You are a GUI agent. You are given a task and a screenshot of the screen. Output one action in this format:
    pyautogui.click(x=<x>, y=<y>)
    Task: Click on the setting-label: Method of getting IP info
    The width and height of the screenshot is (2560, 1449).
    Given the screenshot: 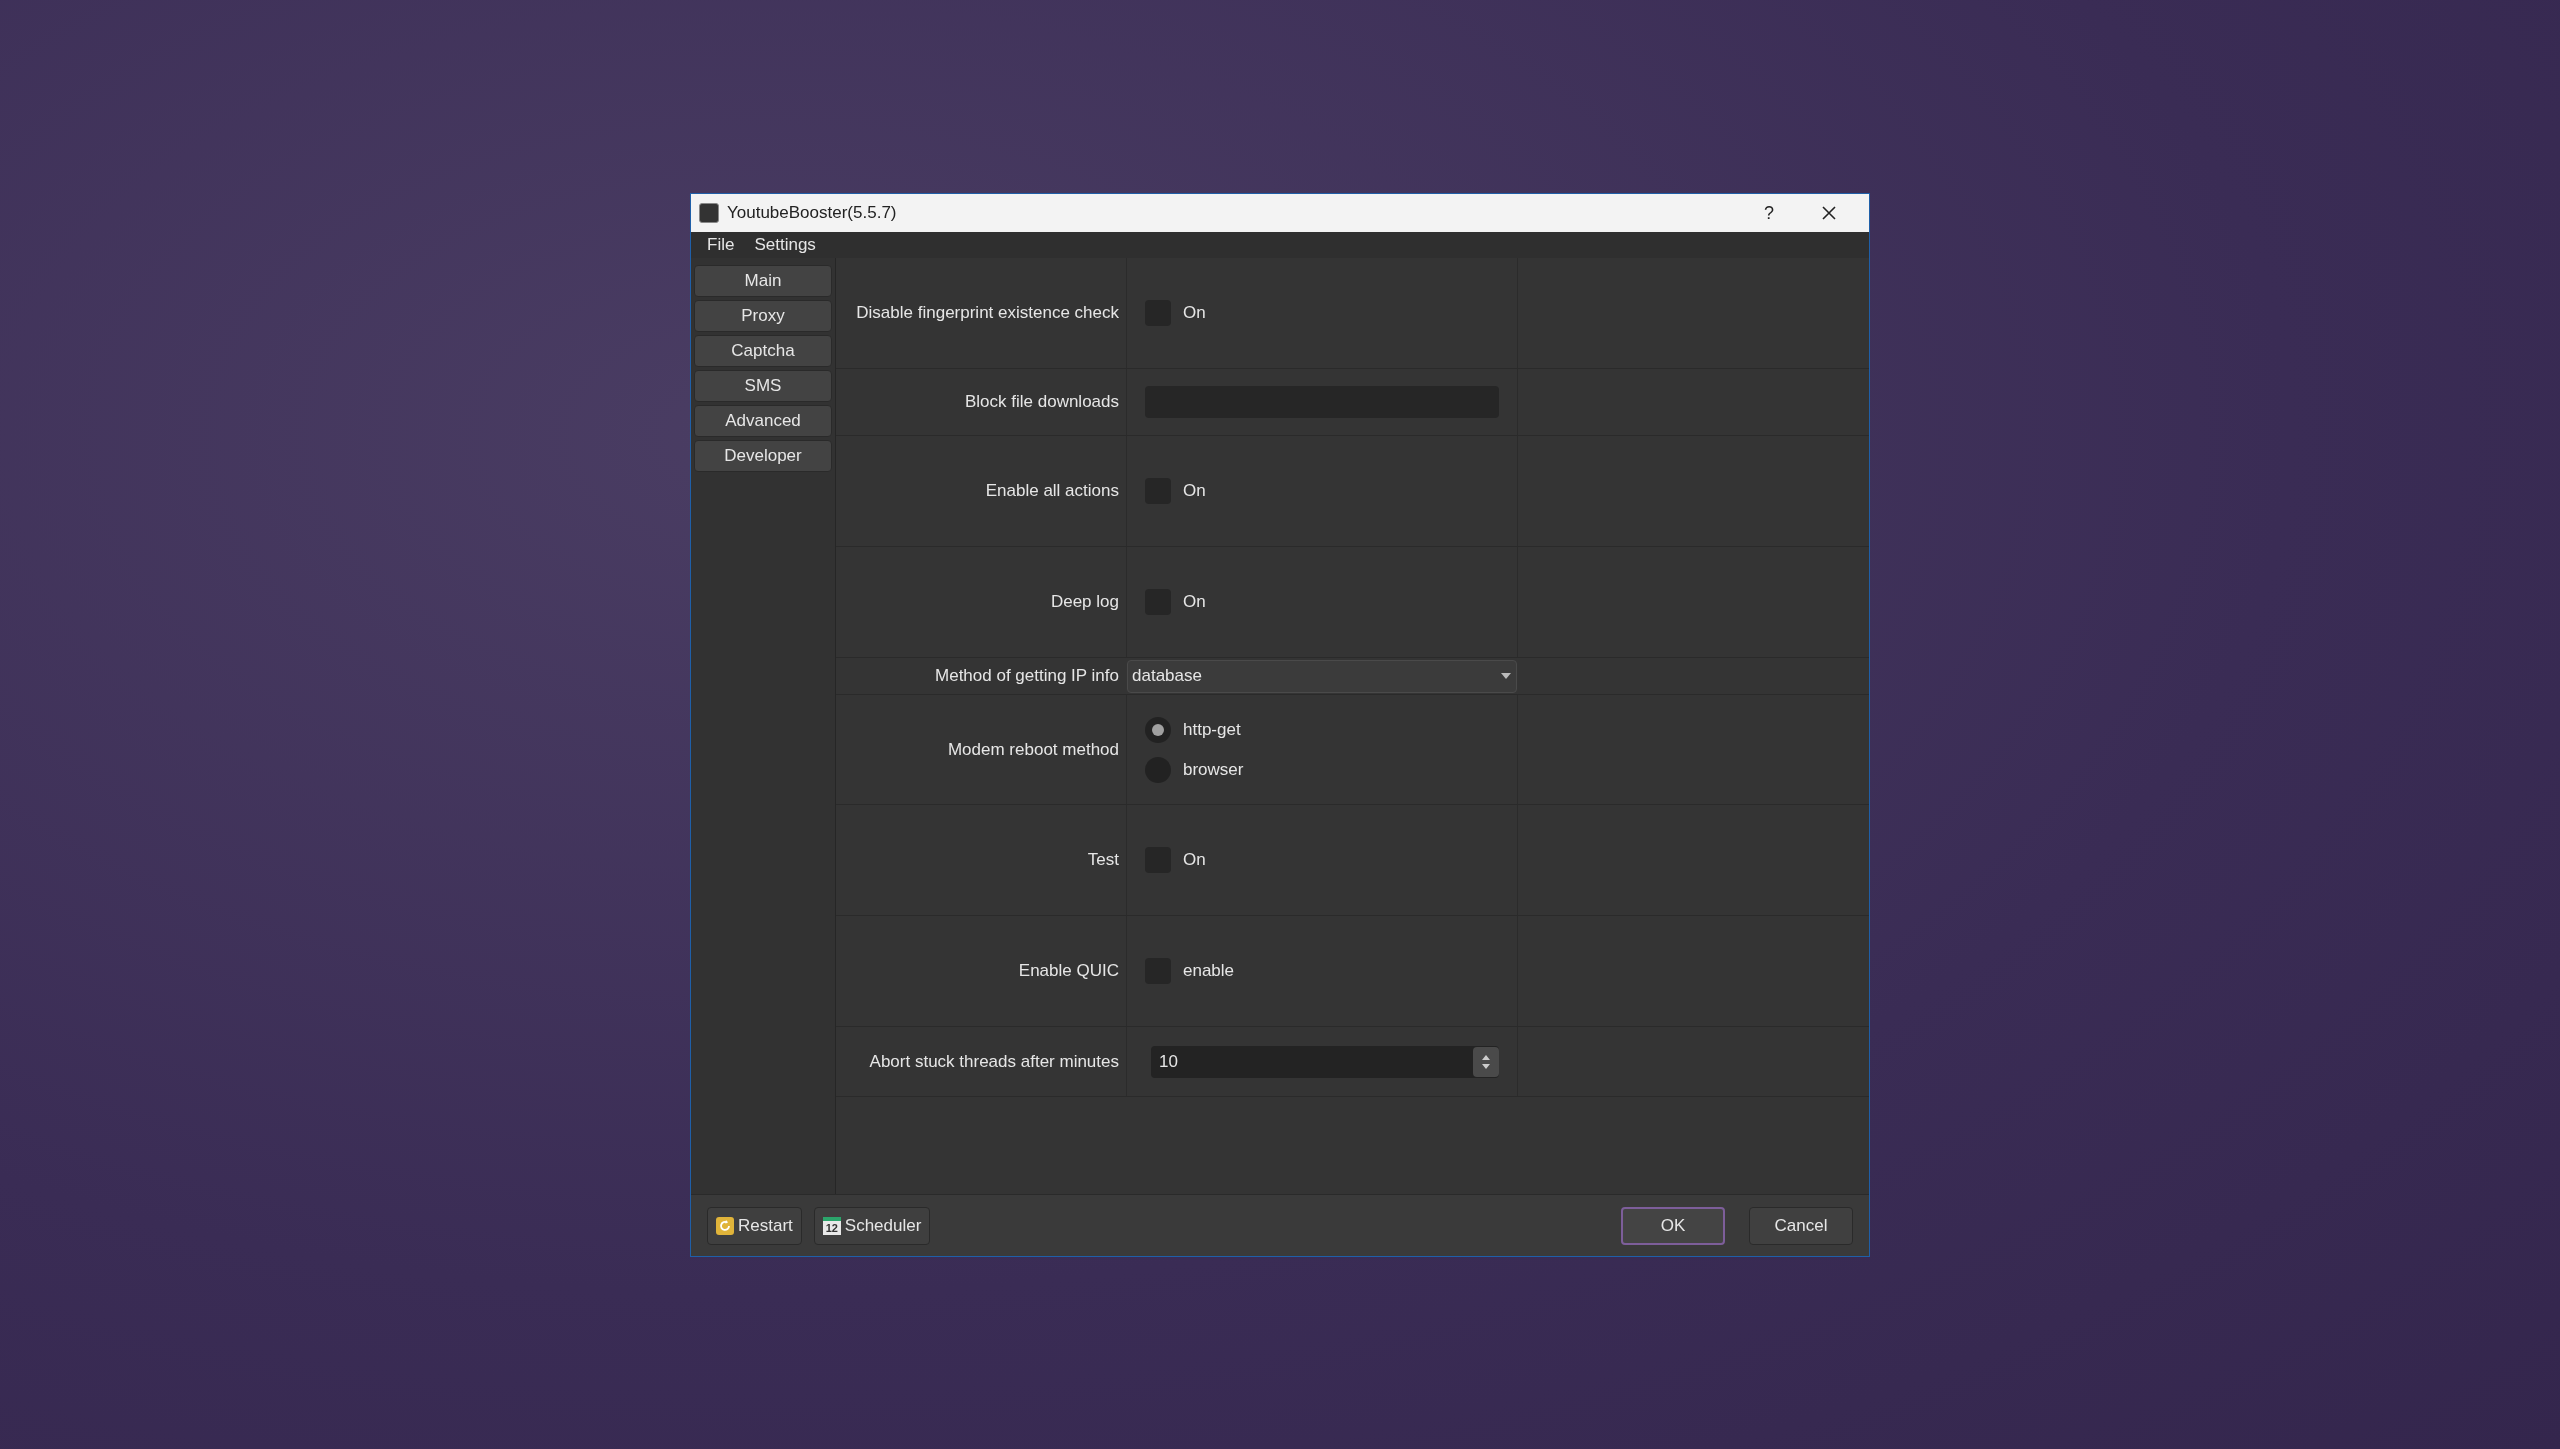 What is the action you would take?
    pyautogui.click(x=1027, y=676)
    